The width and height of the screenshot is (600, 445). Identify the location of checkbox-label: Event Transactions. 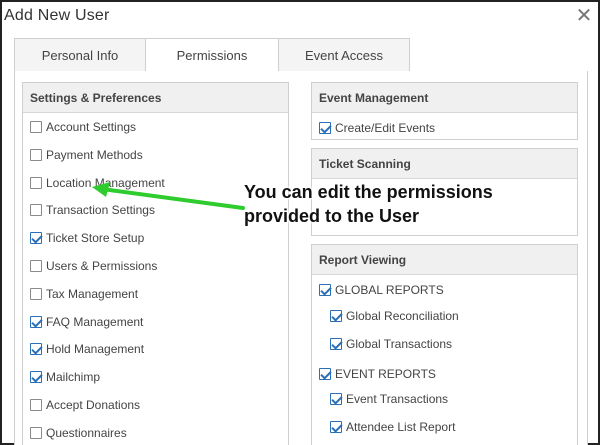
(397, 399).